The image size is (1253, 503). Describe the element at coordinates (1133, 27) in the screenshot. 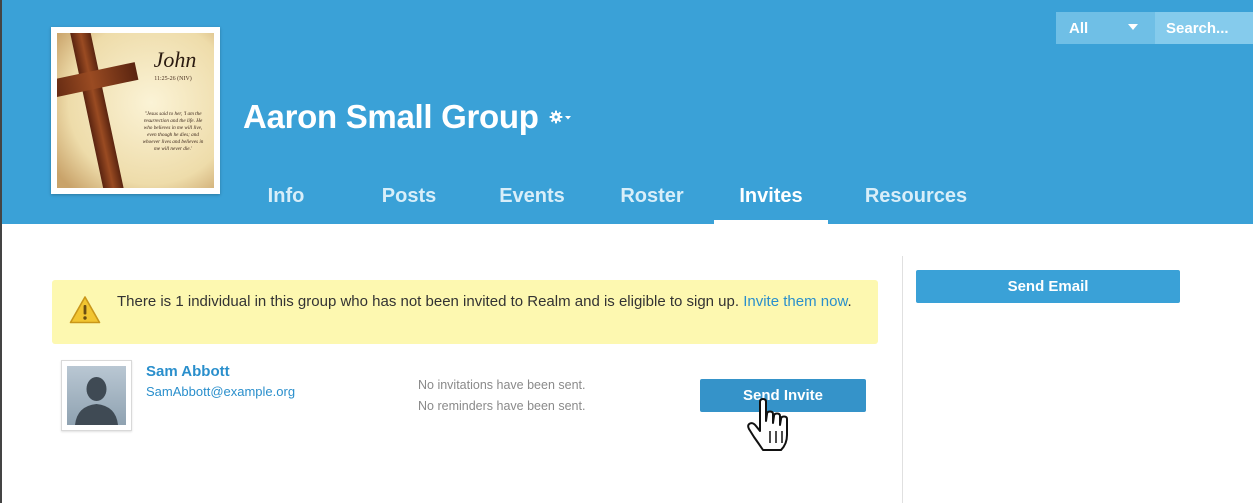

I see `caret-down-icon` at that location.